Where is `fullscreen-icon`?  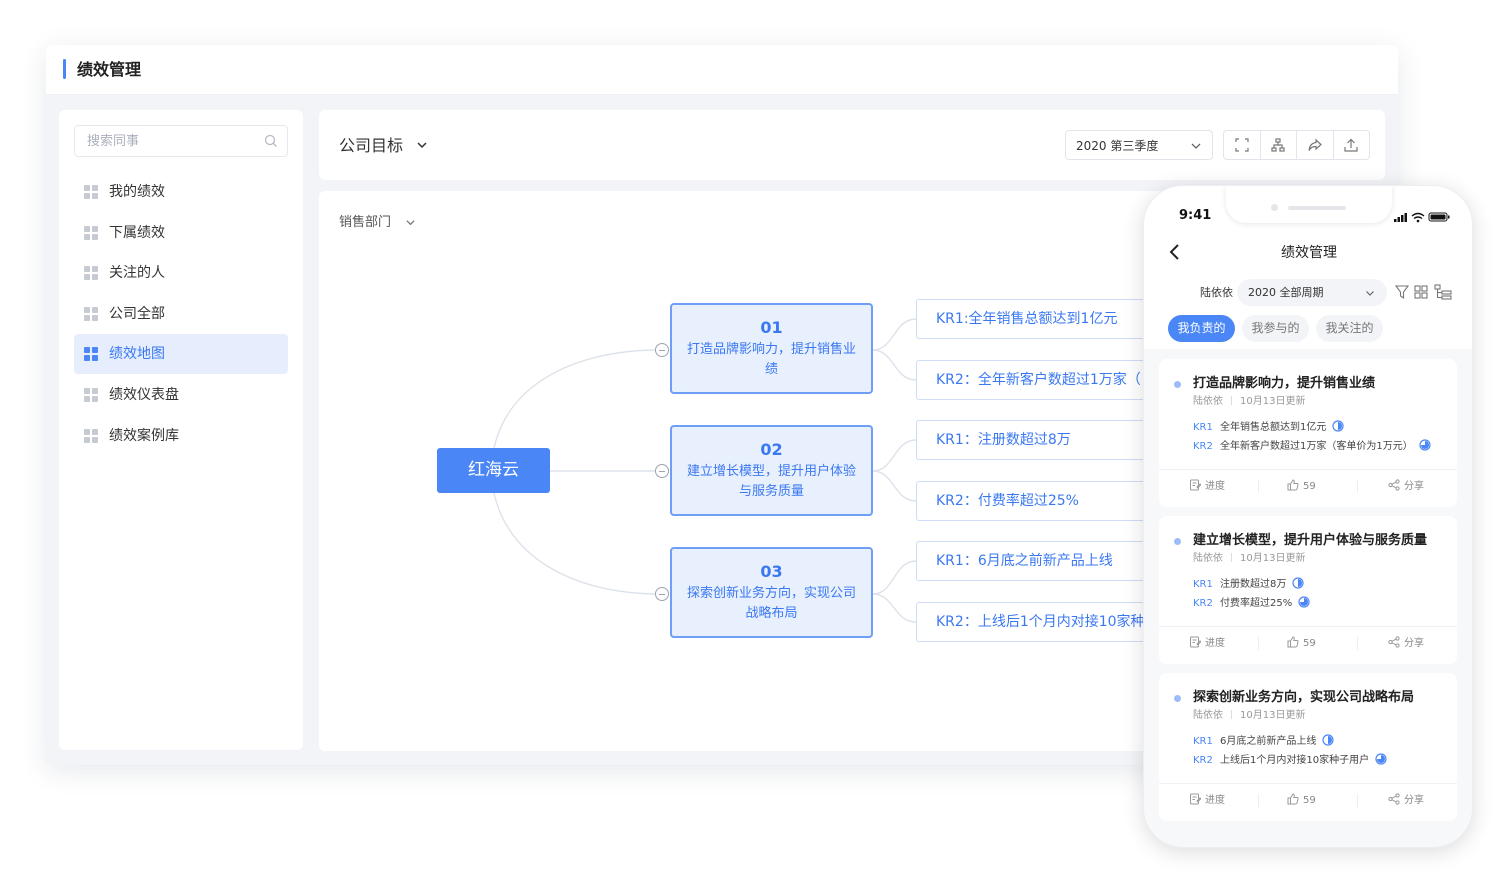 fullscreen-icon is located at coordinates (1242, 145).